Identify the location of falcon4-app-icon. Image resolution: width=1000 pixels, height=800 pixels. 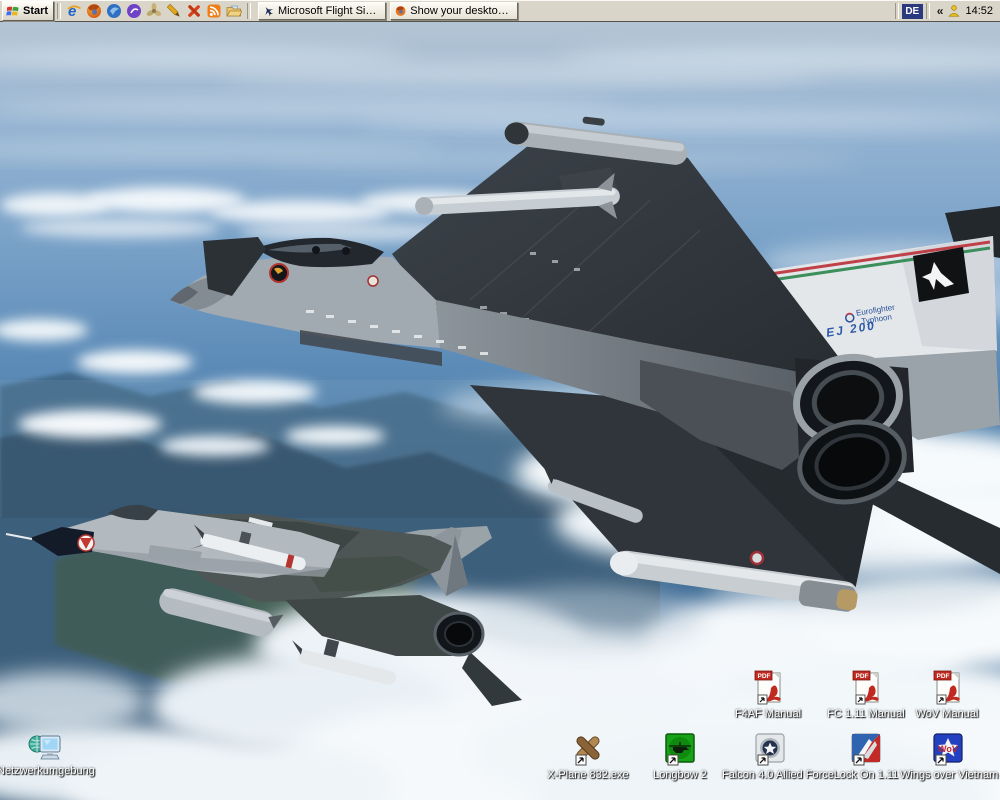
(770, 749).